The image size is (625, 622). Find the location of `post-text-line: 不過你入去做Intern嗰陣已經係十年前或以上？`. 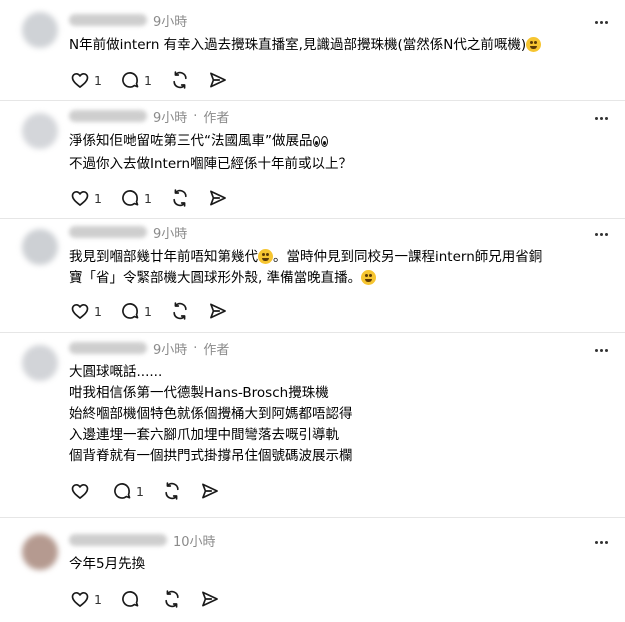

post-text-line: 不過你入去做Intern嗰陣已經係十年前或以上？ is located at coordinates (211, 164).